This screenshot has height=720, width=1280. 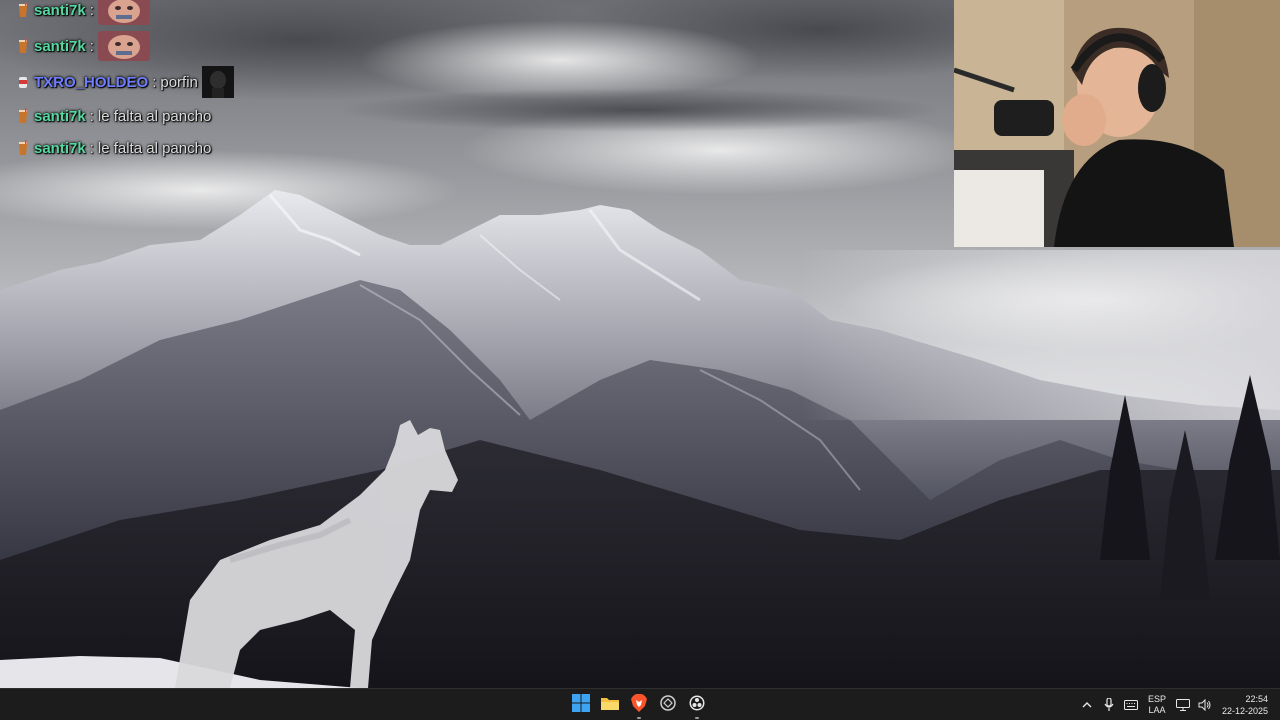 I want to click on obs-icon, so click(x=697, y=705).